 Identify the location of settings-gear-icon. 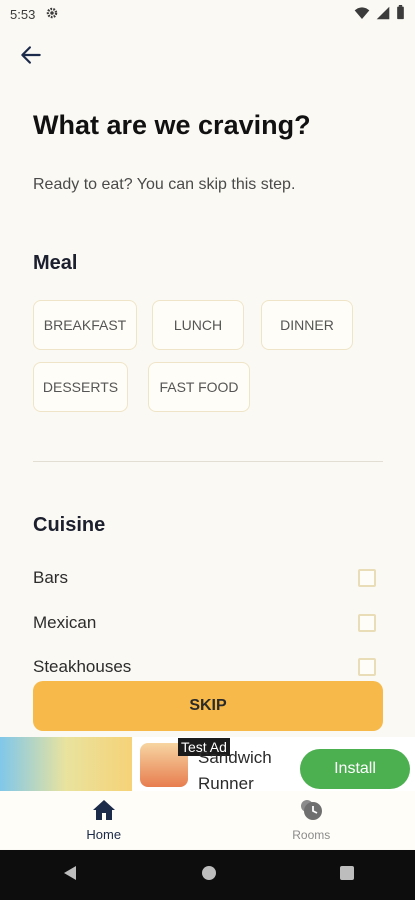
(52, 14).